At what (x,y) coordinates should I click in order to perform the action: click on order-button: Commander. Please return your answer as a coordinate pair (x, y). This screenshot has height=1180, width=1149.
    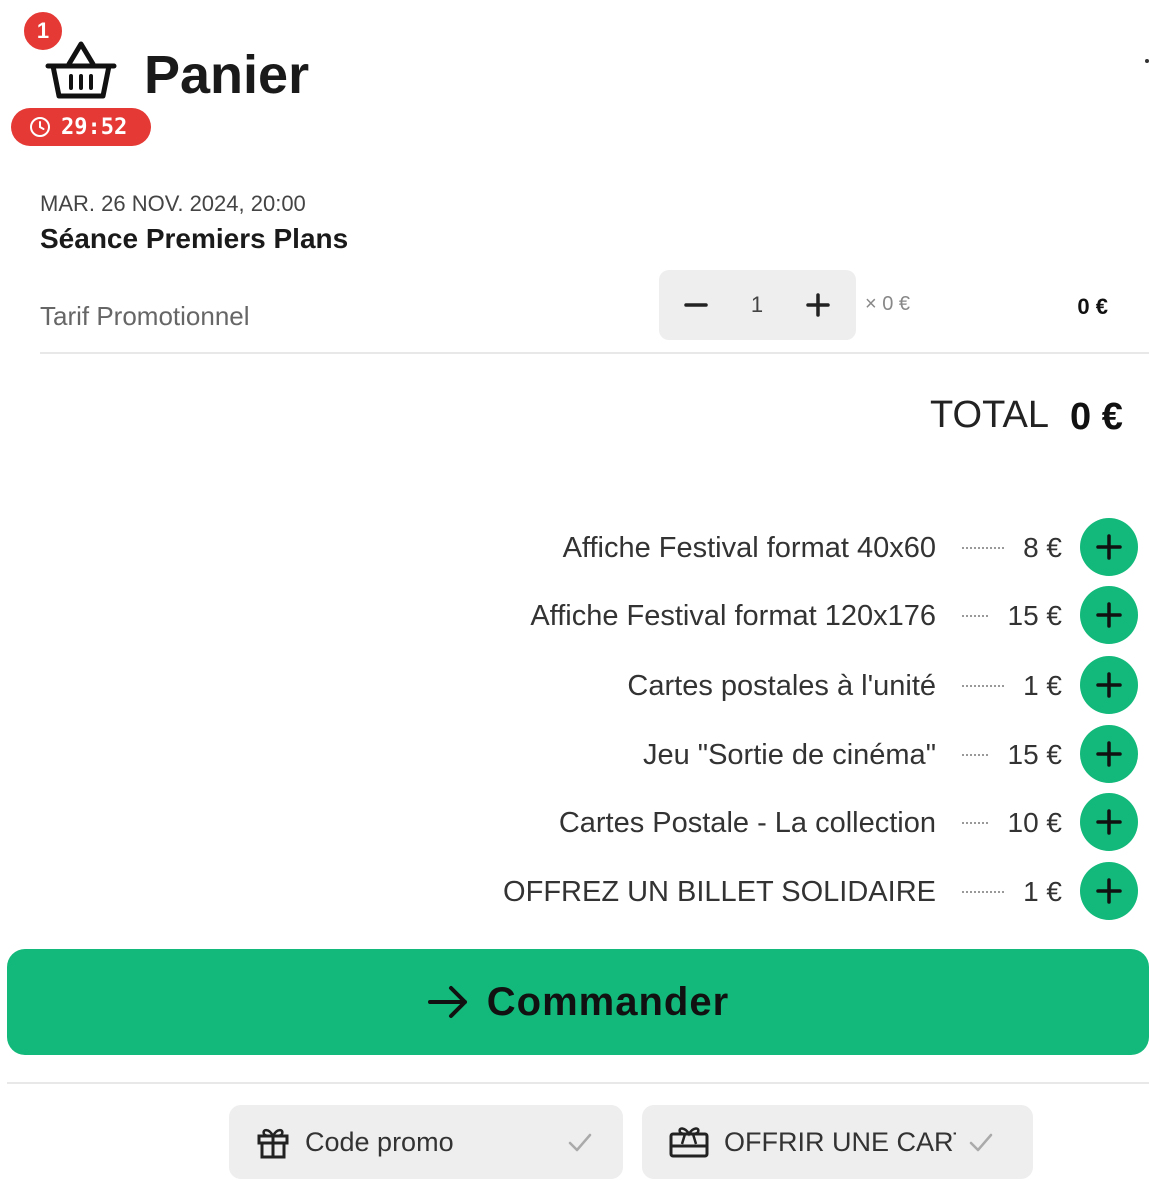
    Looking at the image, I should click on (578, 1002).